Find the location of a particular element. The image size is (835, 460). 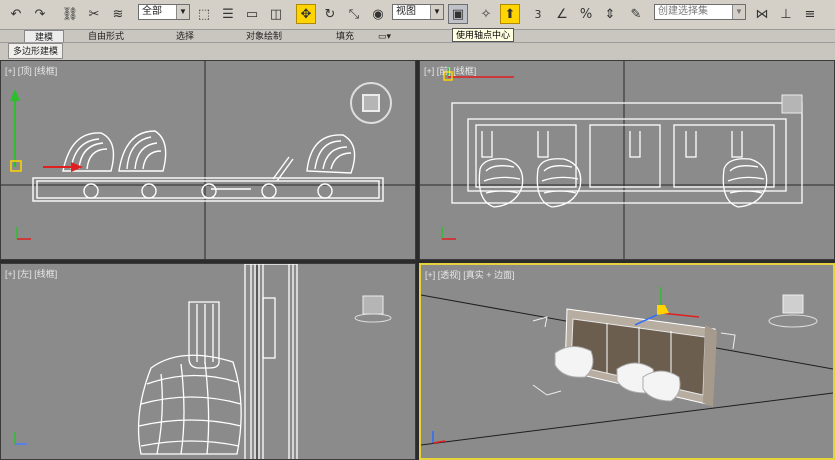

select-and-rotate-icon: ↻ is located at coordinates (330, 14).